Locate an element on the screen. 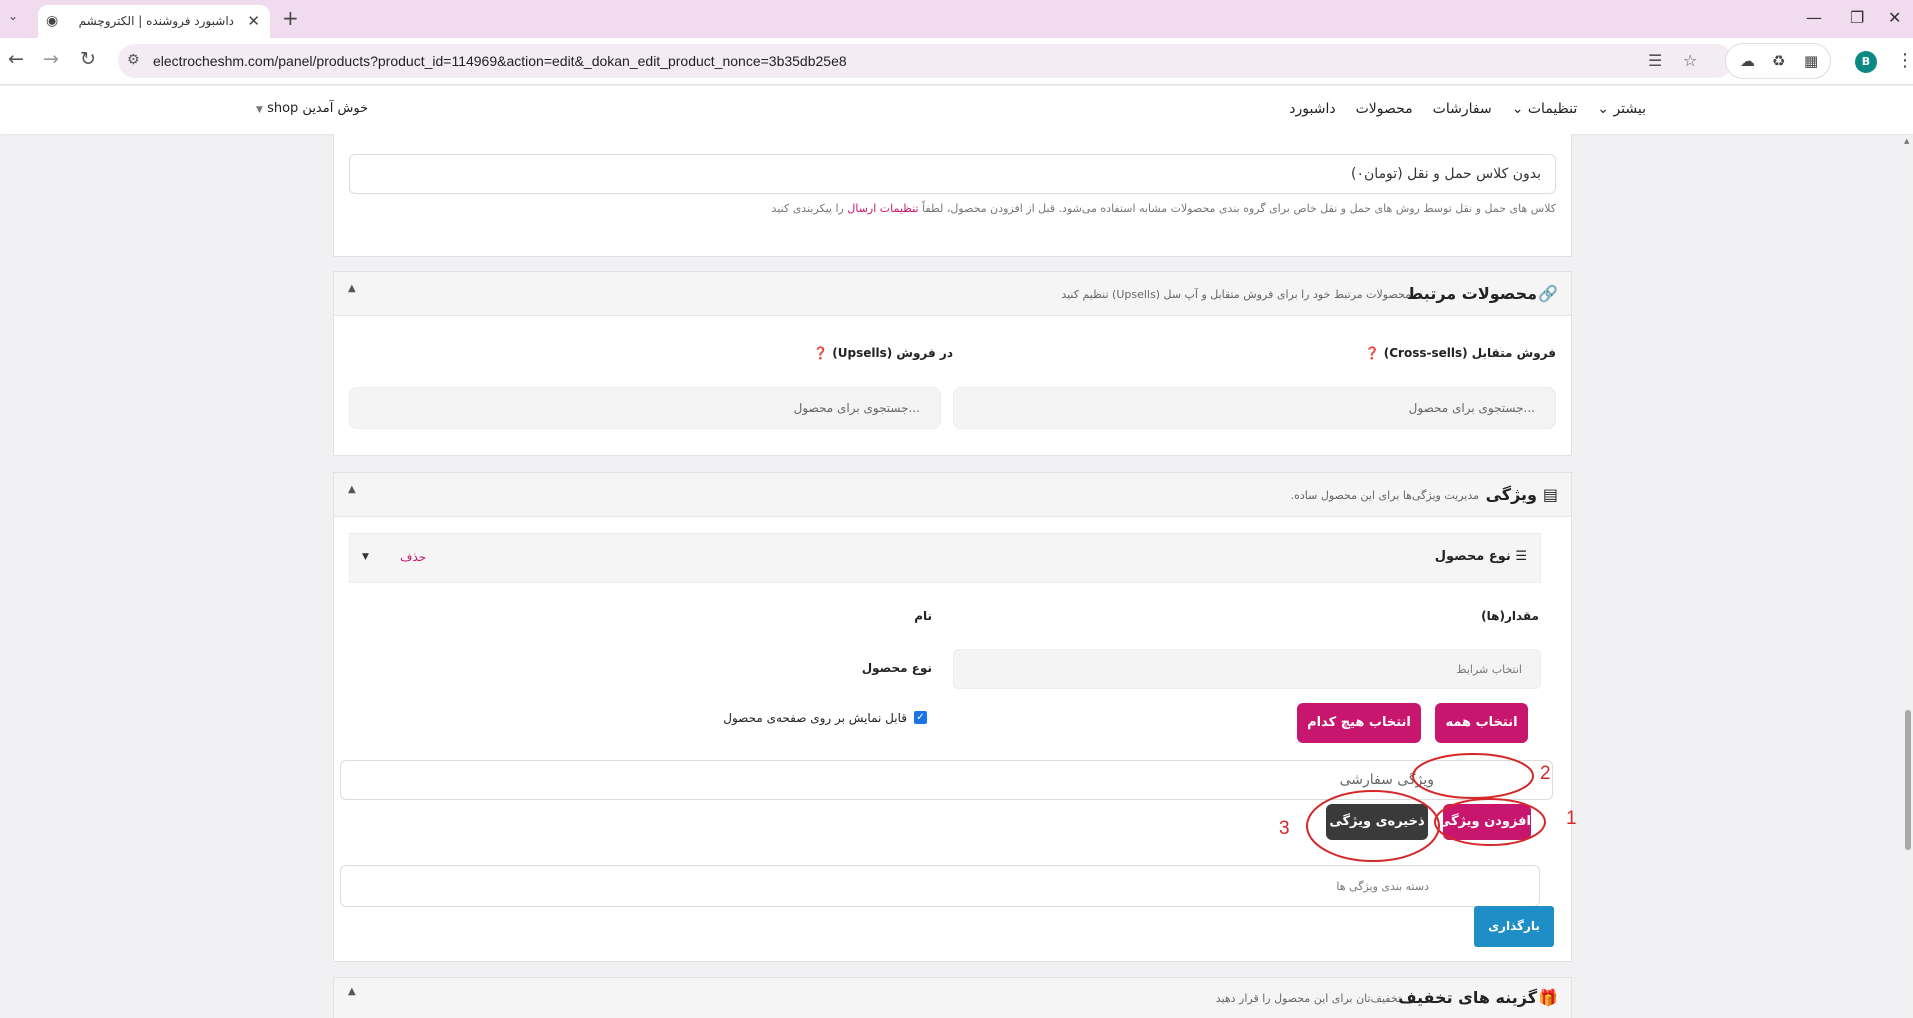 This screenshot has height=1018, width=1913. list-icon: ▤ is located at coordinates (1550, 494).